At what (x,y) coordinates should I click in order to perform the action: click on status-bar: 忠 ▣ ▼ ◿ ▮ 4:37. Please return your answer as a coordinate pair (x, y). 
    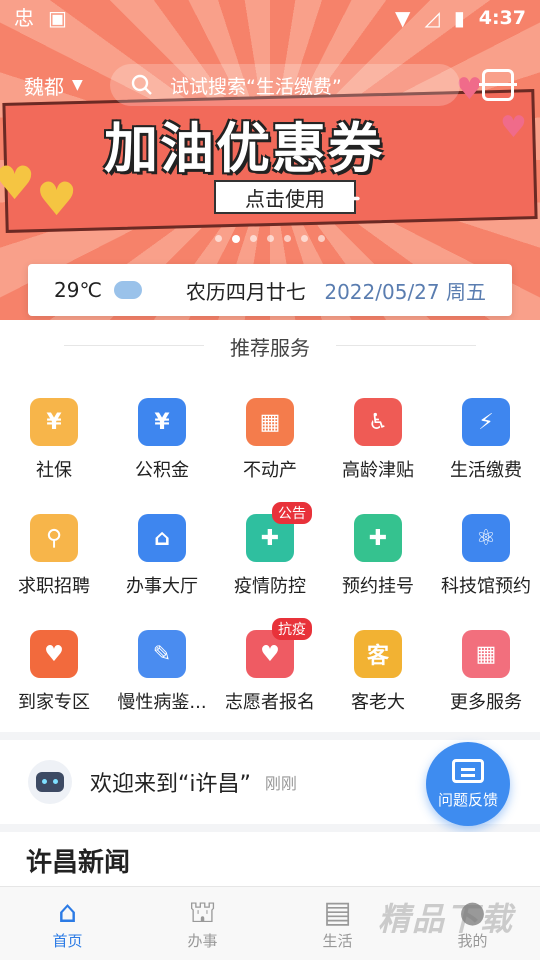
    Looking at the image, I should click on (270, 18).